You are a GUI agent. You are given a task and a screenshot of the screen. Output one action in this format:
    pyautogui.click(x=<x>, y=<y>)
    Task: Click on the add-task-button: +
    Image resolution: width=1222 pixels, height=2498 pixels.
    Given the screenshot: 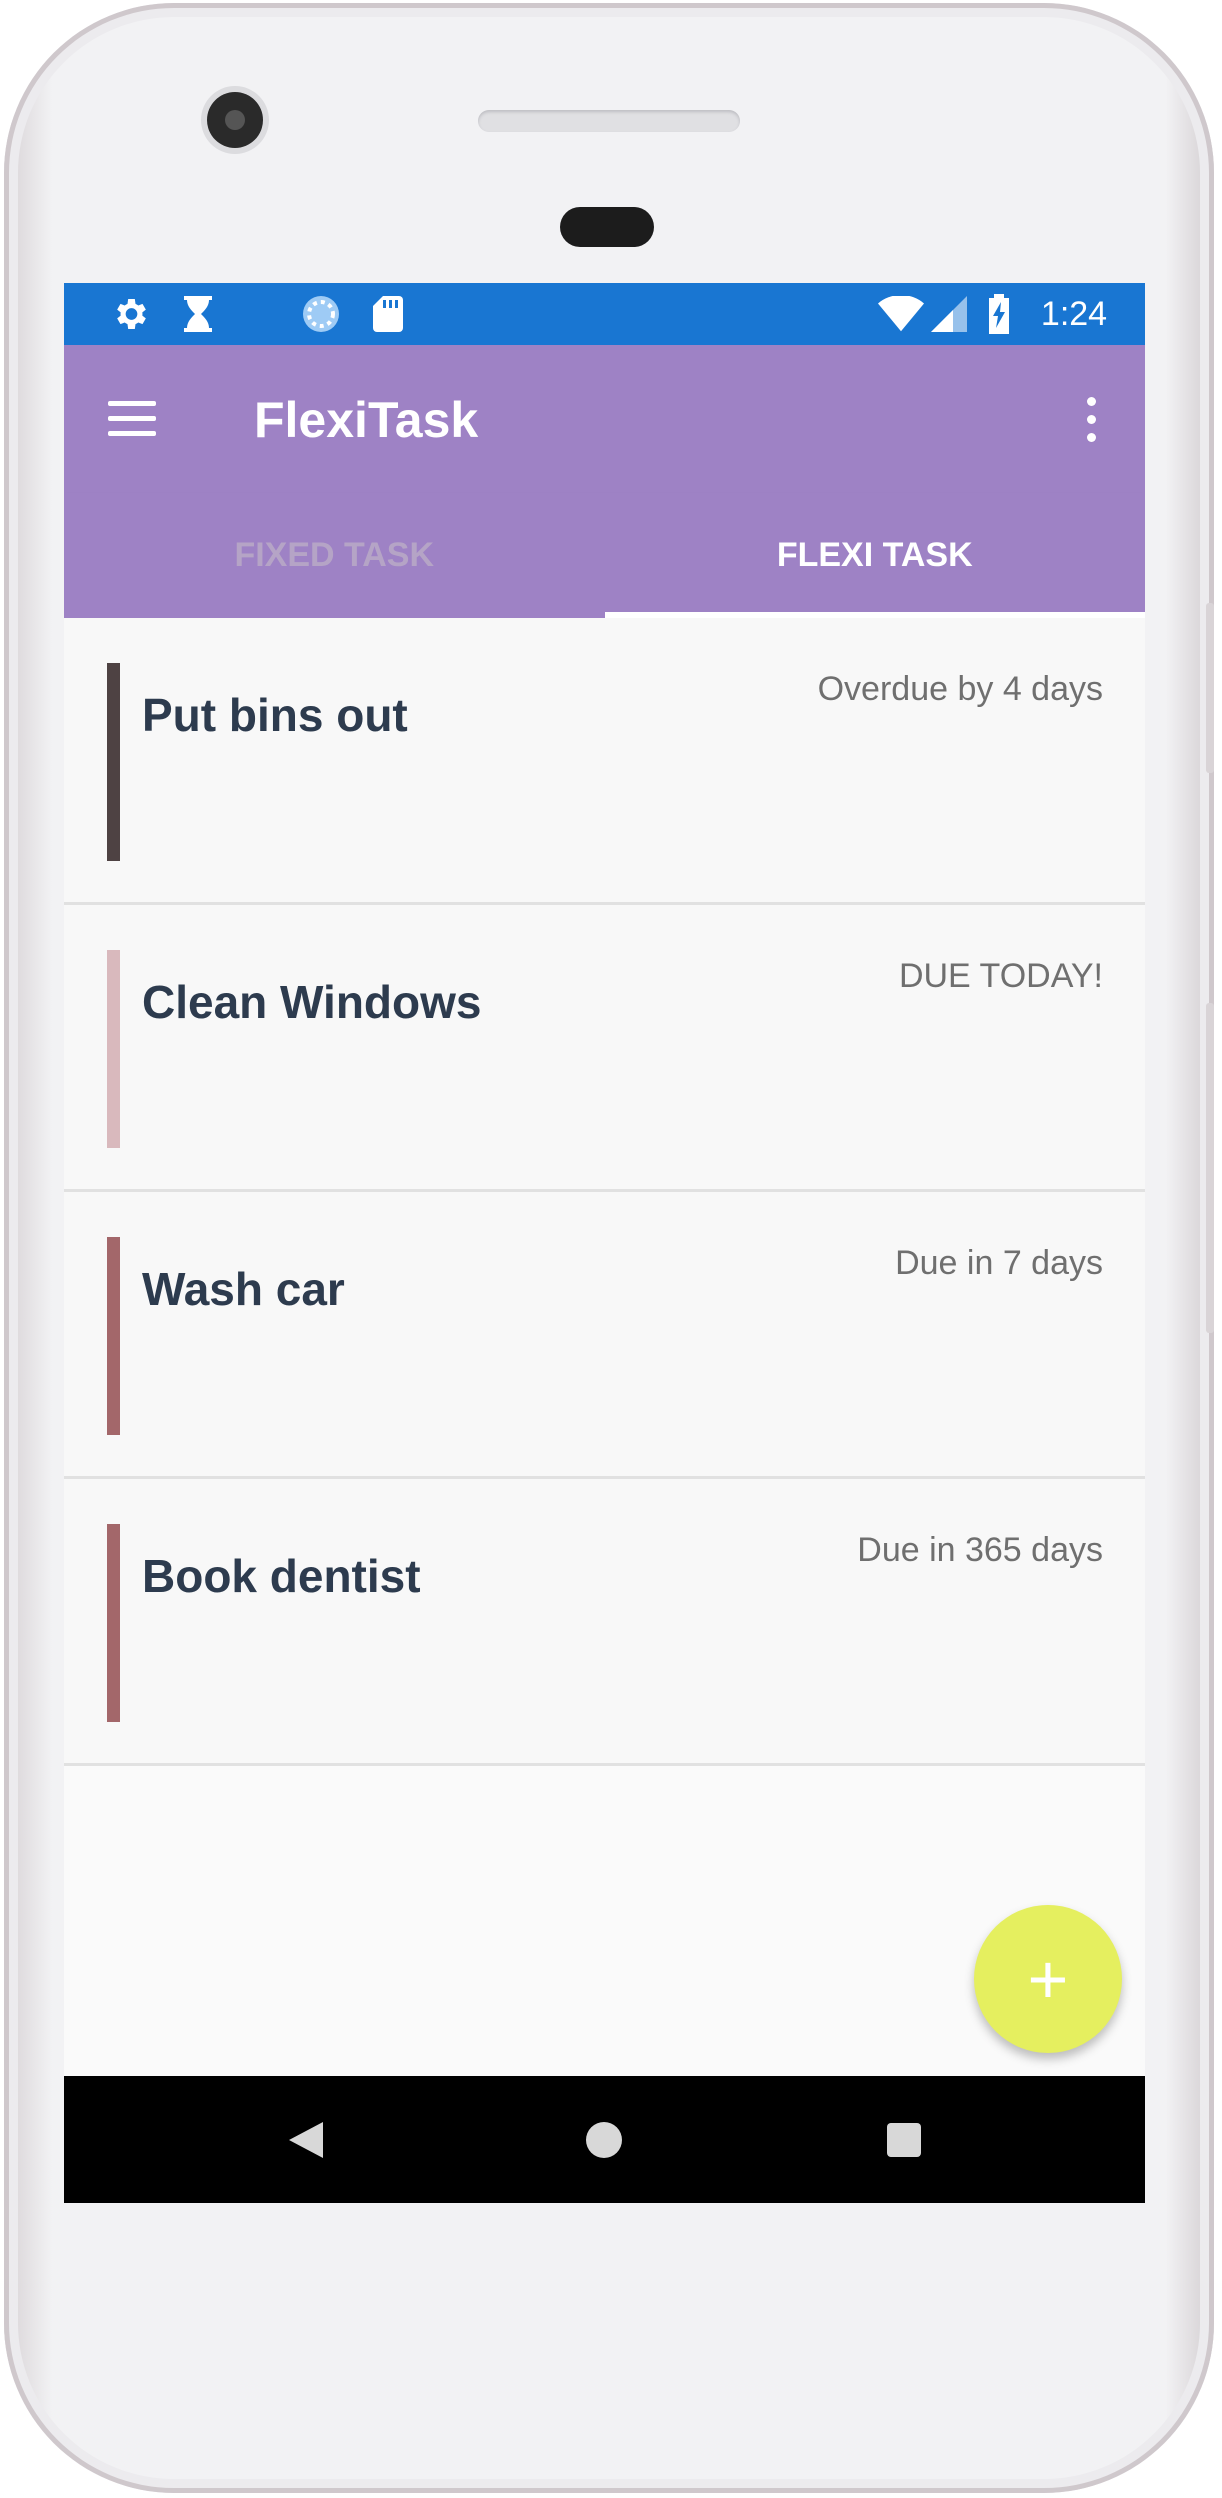 What is the action you would take?
    pyautogui.click(x=1048, y=1979)
    